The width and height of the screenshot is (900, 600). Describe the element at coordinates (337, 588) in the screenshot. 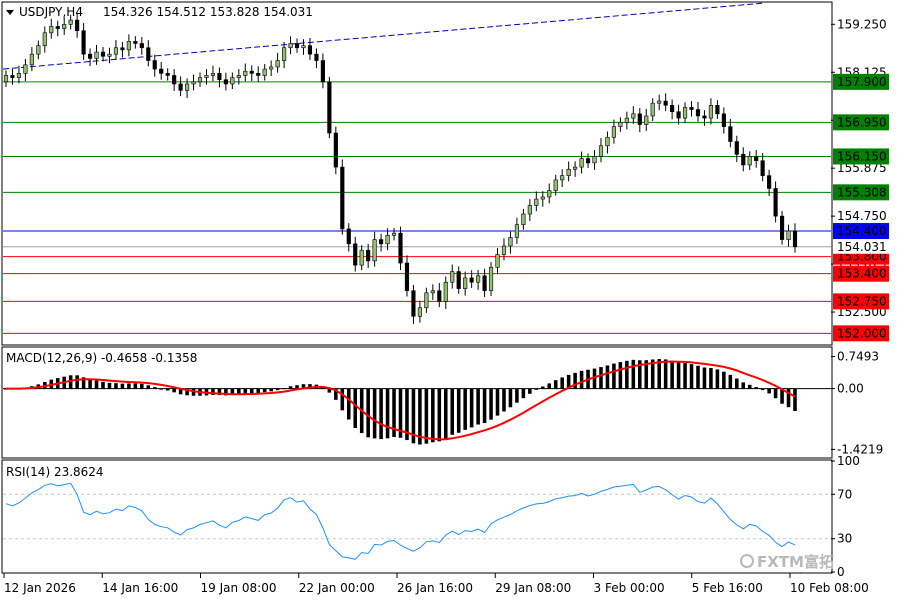

I see `time-tick-label: 22 Jan 00:00` at that location.